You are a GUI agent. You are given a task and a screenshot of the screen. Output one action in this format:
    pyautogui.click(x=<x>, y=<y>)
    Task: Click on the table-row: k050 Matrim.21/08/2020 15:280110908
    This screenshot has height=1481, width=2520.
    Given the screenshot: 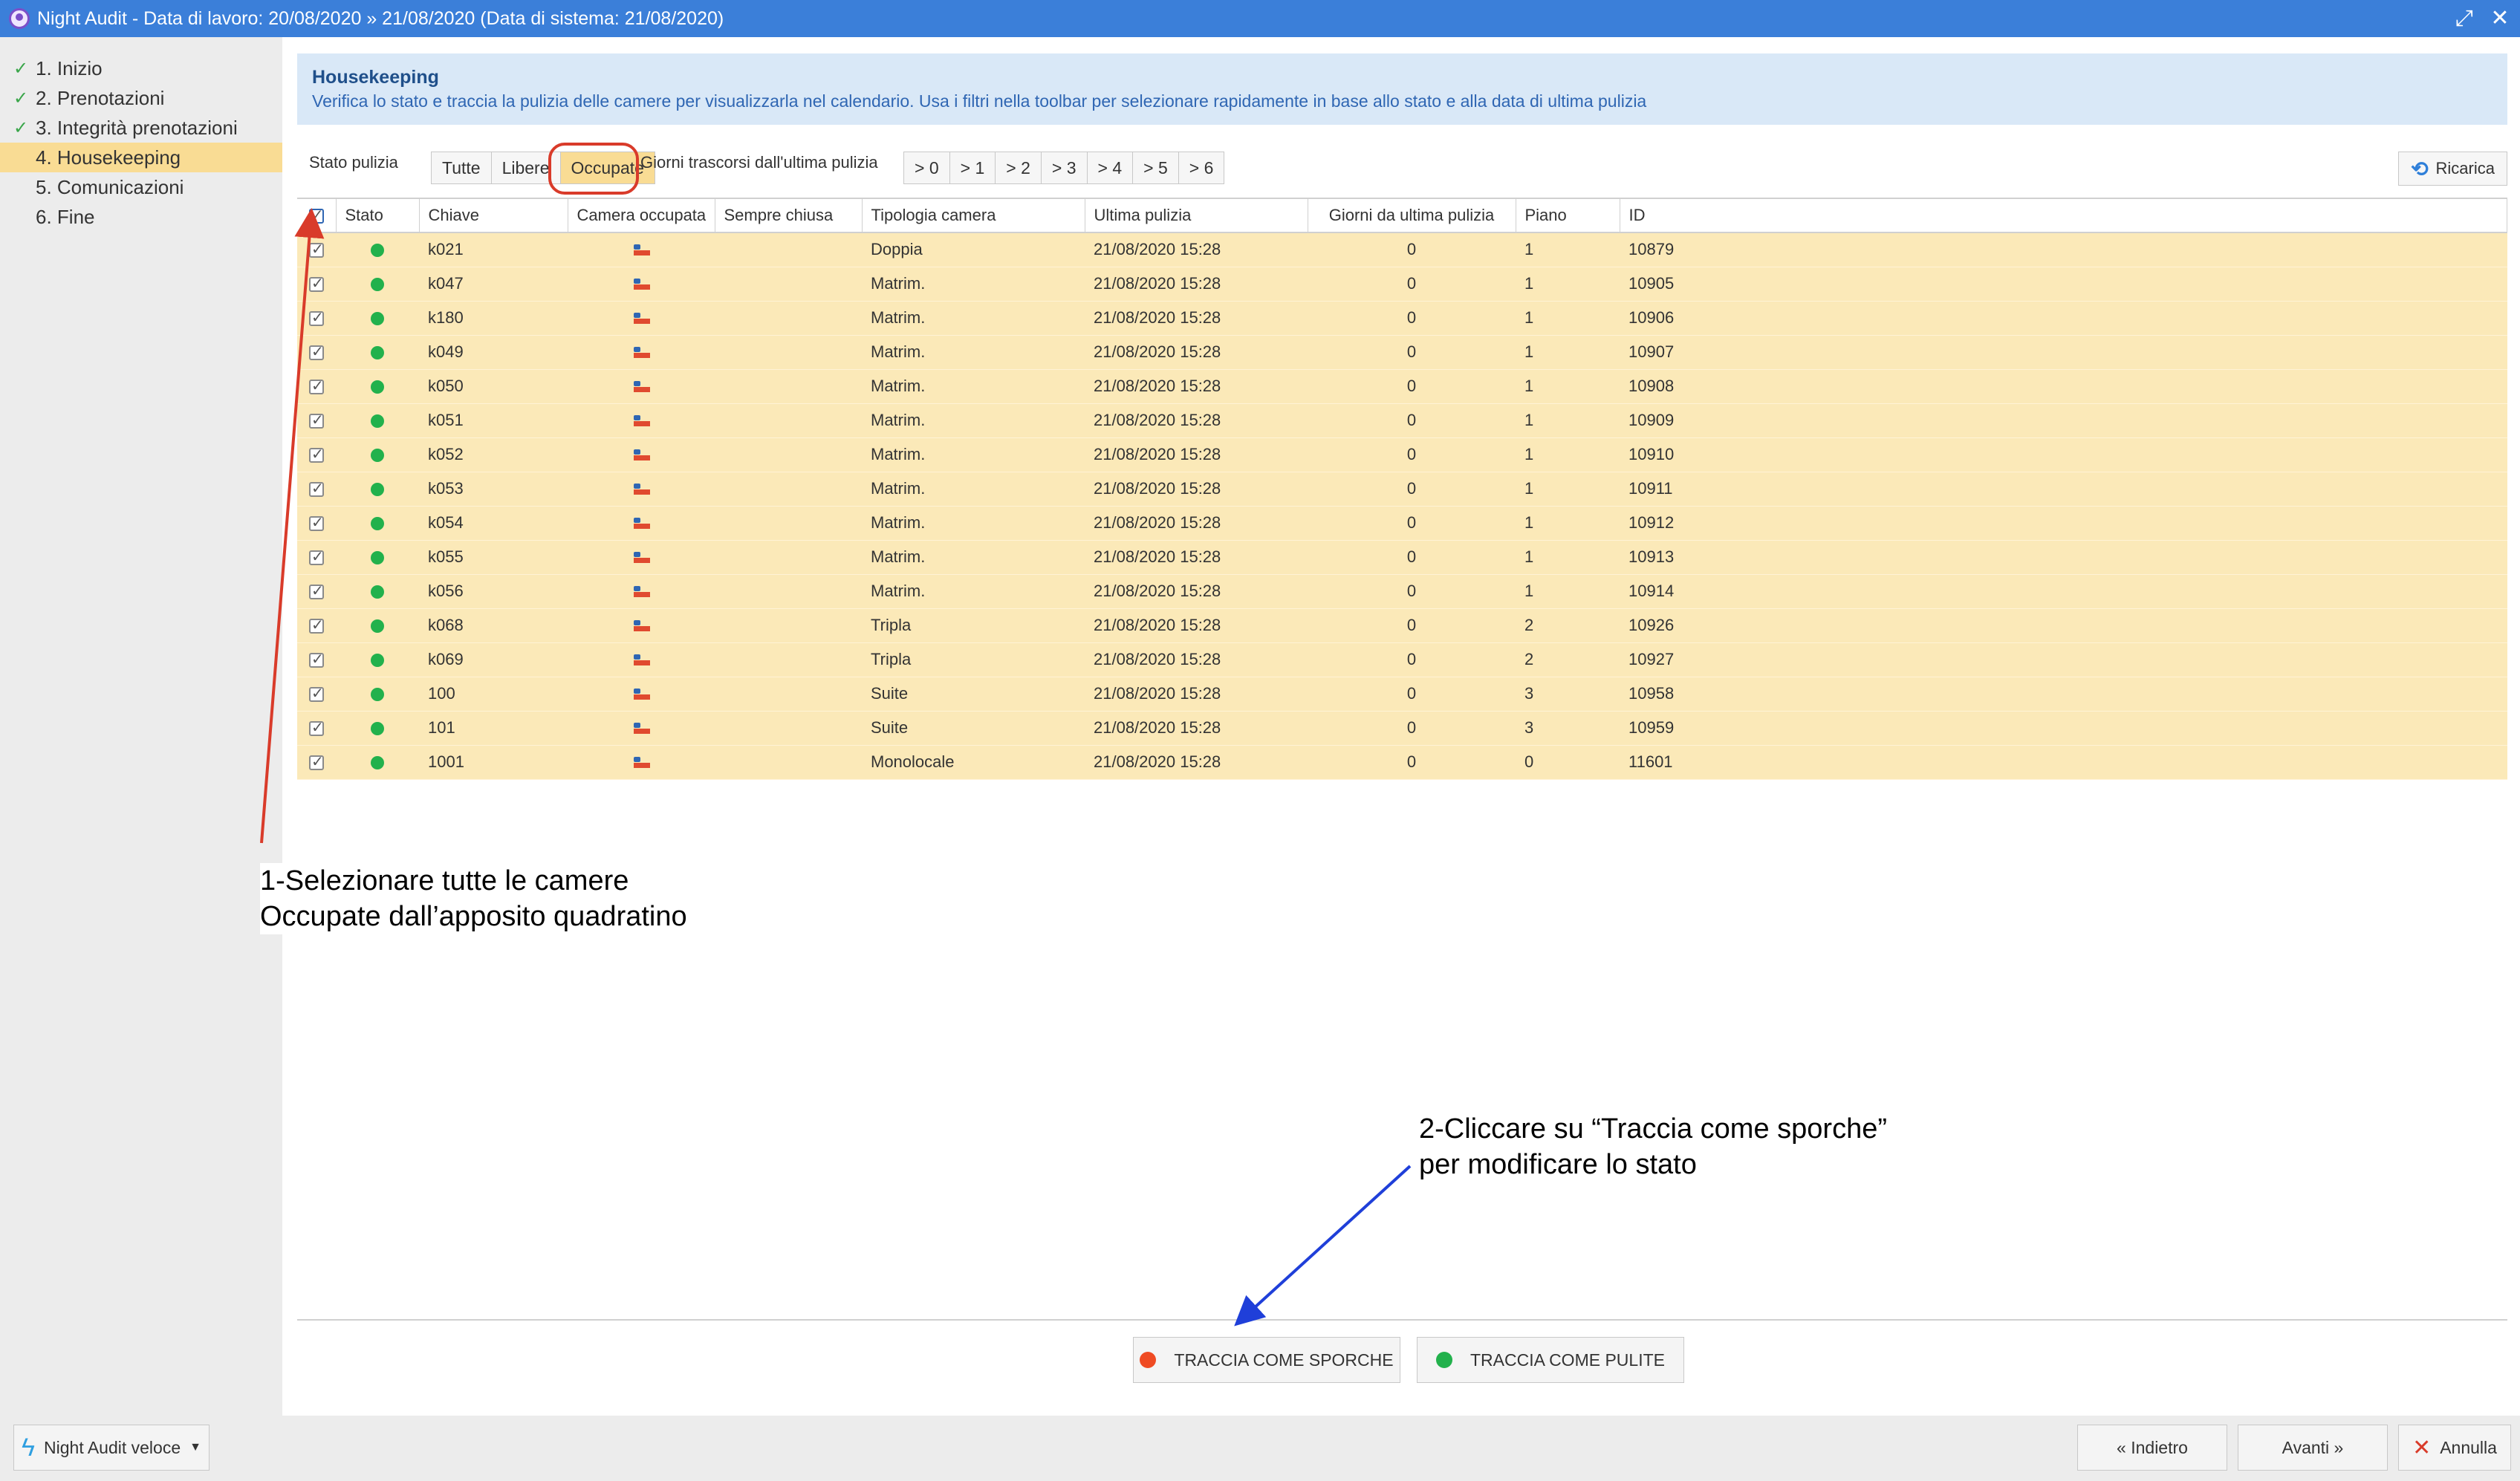 What is the action you would take?
    pyautogui.click(x=1402, y=386)
    